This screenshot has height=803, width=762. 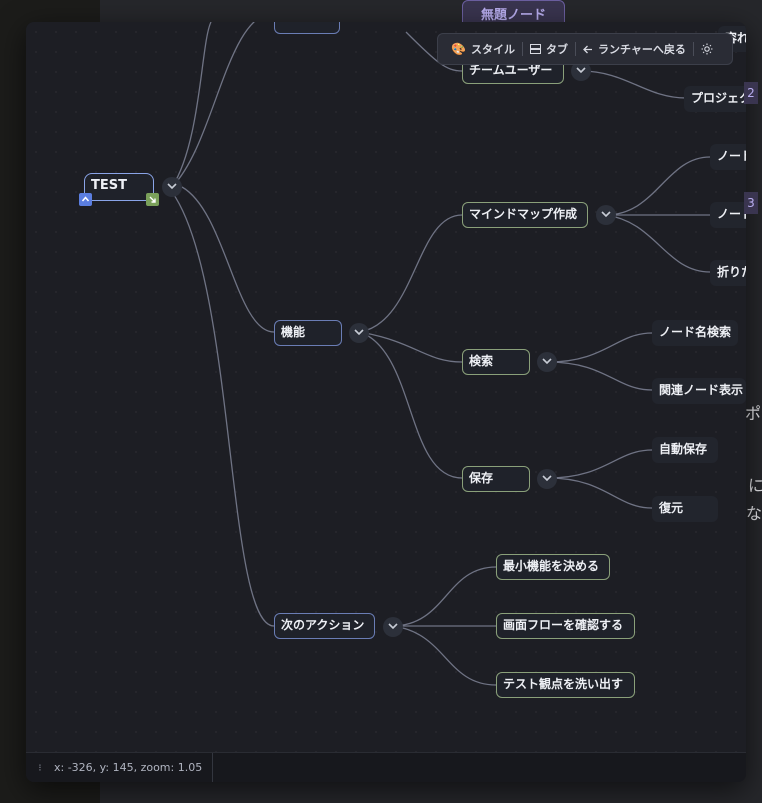 What do you see at coordinates (458, 49) in the screenshot?
I see `palette-icon: 🎨` at bounding box center [458, 49].